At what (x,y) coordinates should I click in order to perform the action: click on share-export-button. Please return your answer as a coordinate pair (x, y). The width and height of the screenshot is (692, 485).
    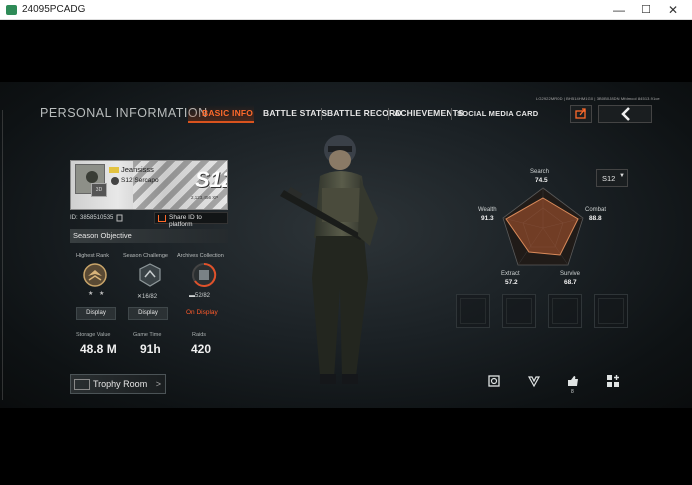
    Looking at the image, I should click on (581, 114).